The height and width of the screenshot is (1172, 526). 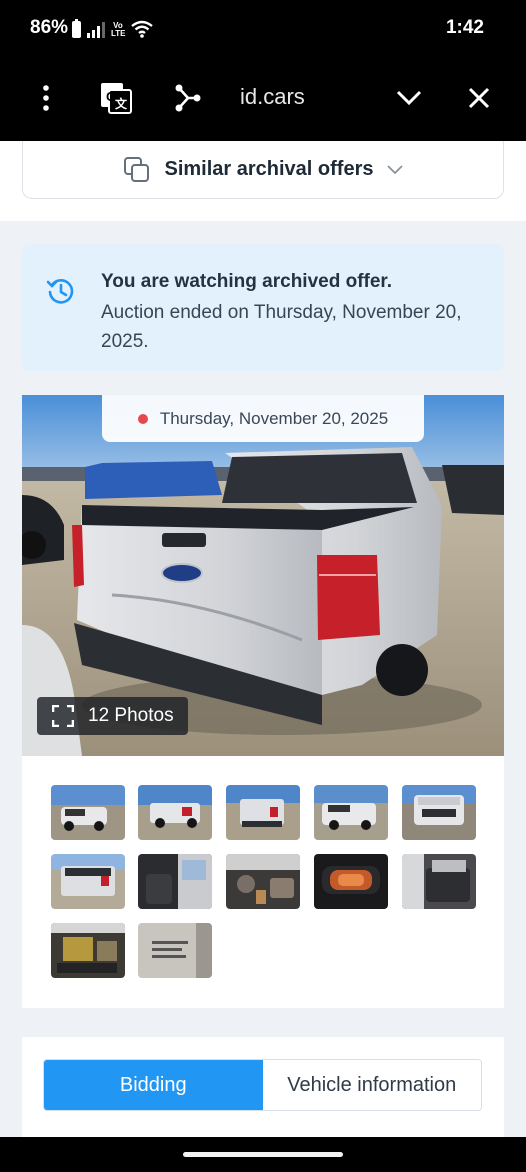 What do you see at coordinates (153, 1085) in the screenshot?
I see `tab-bidding: Bidding` at bounding box center [153, 1085].